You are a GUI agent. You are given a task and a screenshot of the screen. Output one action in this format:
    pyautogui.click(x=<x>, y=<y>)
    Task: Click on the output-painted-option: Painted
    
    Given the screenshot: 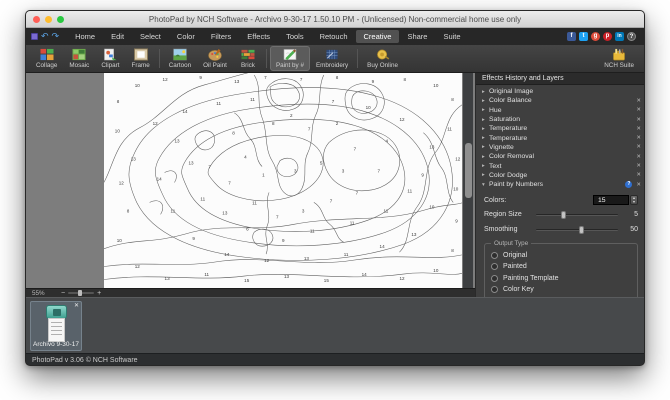 What is the action you would take?
    pyautogui.click(x=561, y=267)
    